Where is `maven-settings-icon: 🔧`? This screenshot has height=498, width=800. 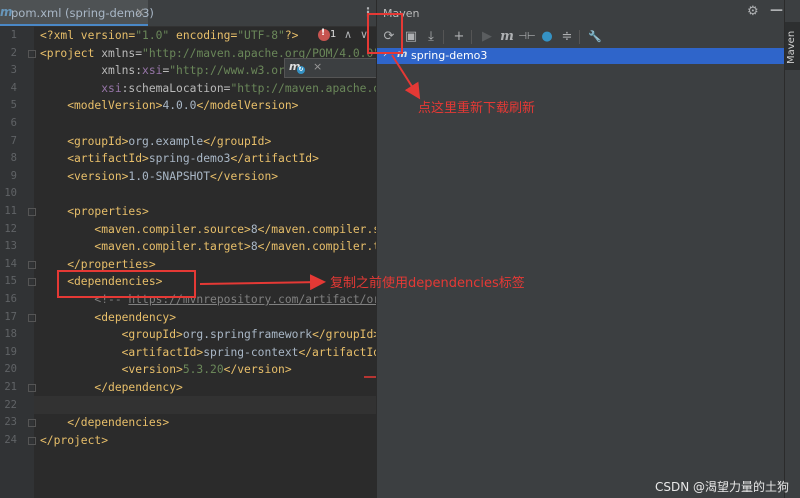
maven-settings-icon: 🔧 is located at coordinates (595, 37).